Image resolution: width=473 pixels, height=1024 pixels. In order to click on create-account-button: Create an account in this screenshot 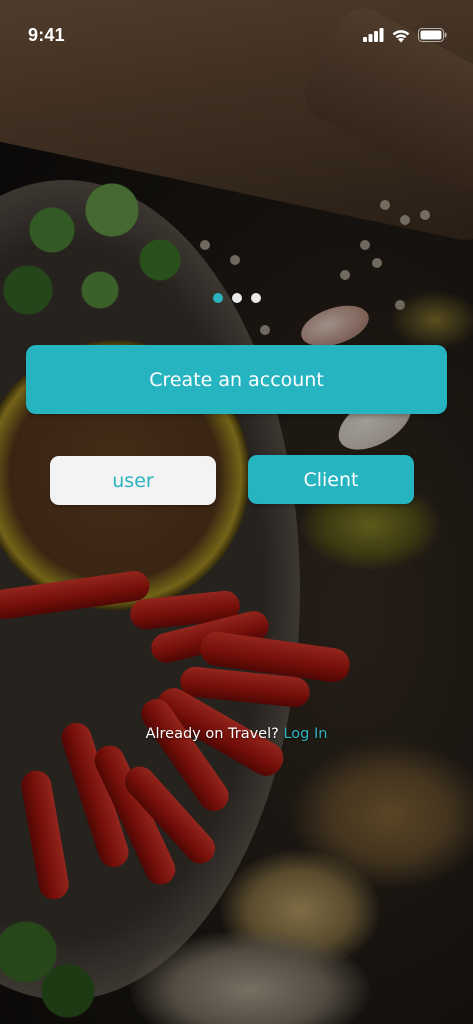, I will do `click(236, 379)`.